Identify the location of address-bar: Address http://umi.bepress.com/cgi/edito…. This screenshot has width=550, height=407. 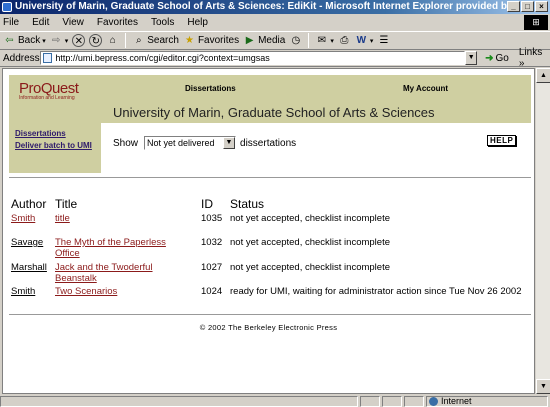
(275, 58).